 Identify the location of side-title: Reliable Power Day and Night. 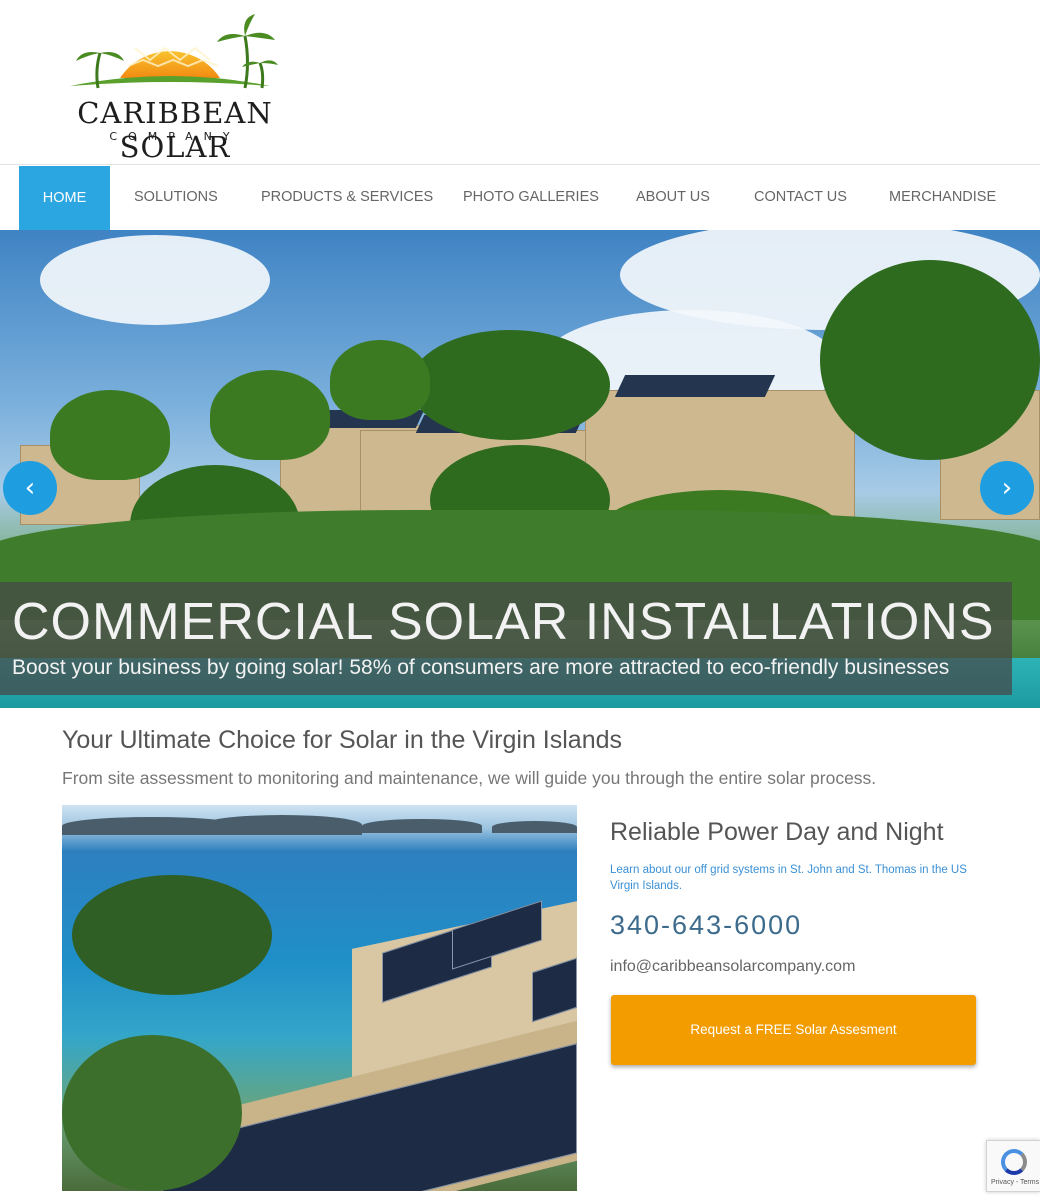
(777, 832).